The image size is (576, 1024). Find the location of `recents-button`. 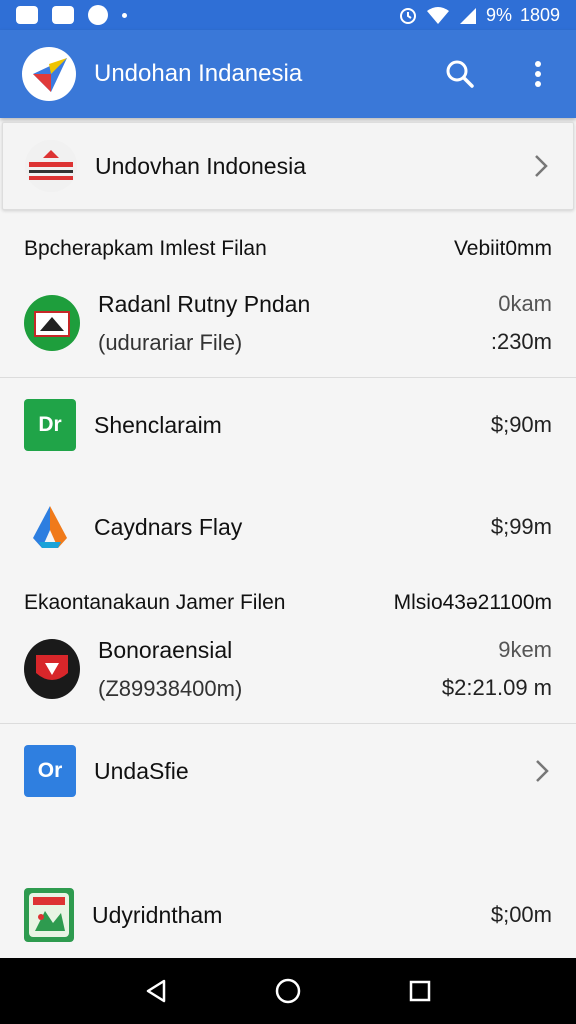

recents-button is located at coordinates (420, 991).